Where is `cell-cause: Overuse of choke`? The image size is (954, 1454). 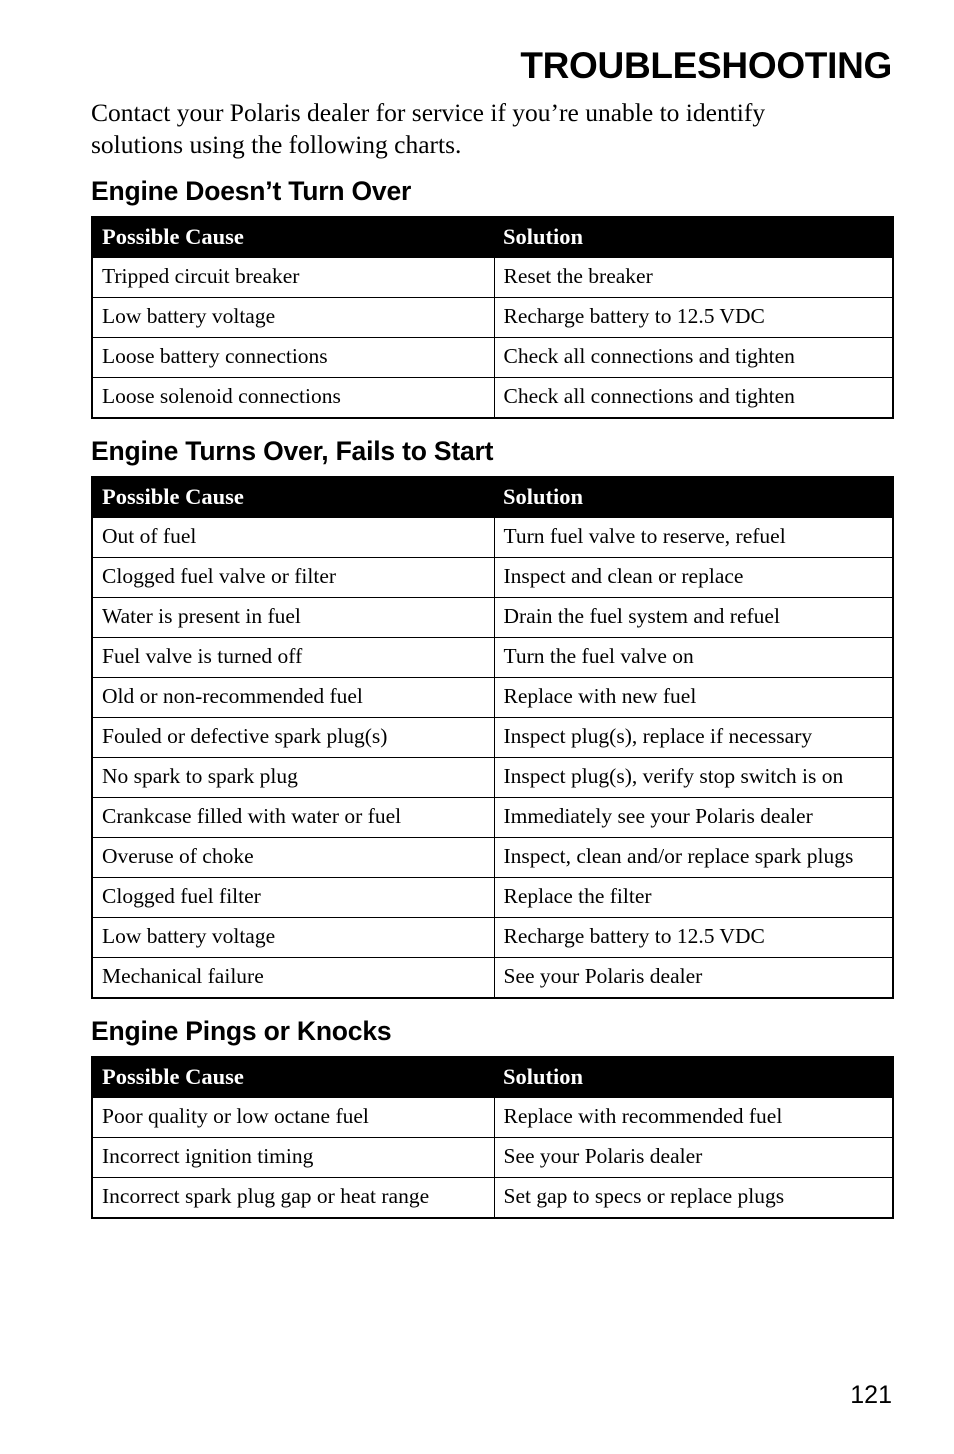 cell-cause: Overuse of choke is located at coordinates (293, 857).